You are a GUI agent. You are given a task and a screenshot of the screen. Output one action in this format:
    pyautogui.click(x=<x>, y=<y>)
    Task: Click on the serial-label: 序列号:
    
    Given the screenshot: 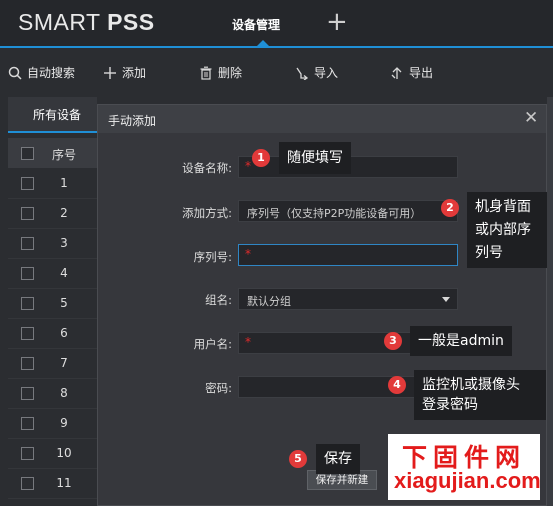 What is the action you would take?
    pyautogui.click(x=212, y=257)
    